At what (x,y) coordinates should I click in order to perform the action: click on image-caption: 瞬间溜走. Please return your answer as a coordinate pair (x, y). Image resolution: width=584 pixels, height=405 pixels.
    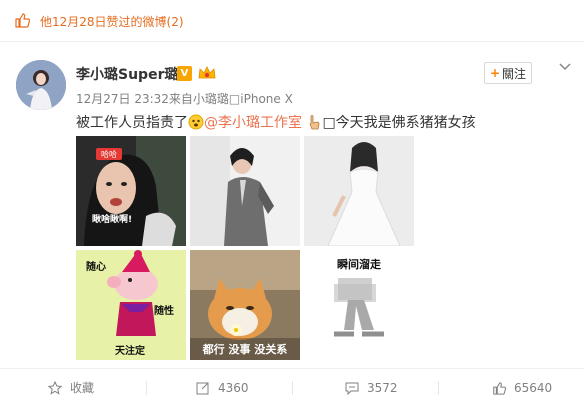
    Looking at the image, I should click on (359, 264).